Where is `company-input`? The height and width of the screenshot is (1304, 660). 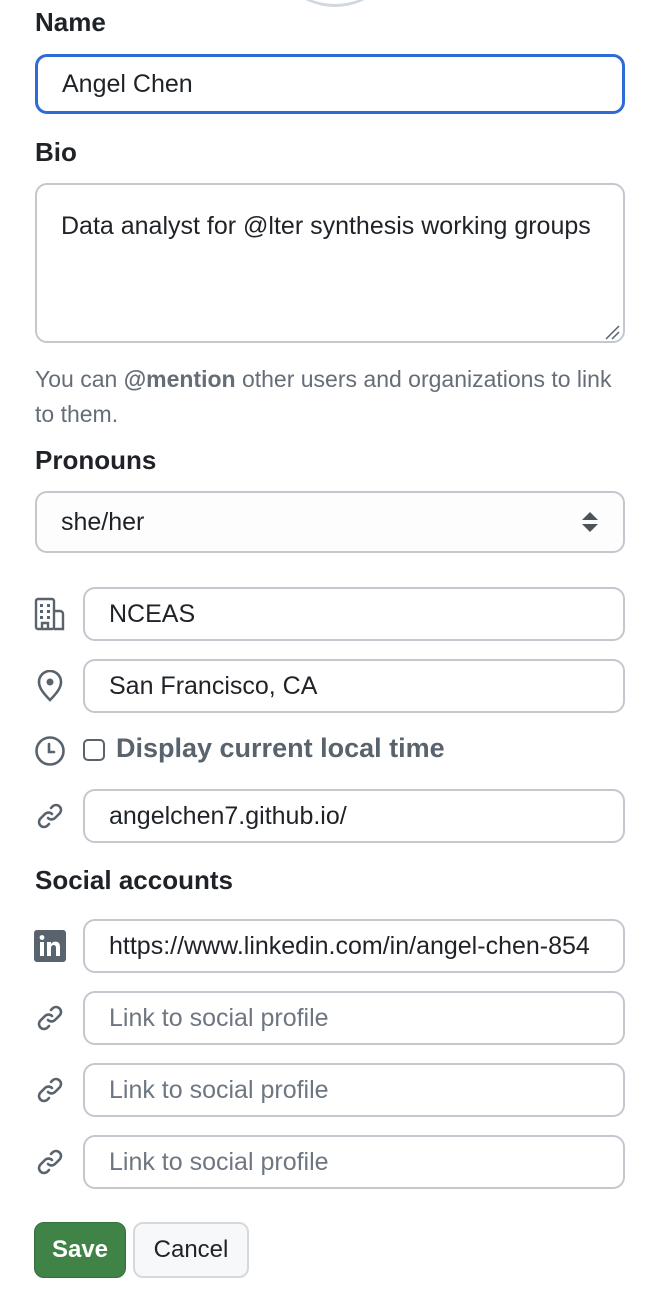
company-input is located at coordinates (354, 614).